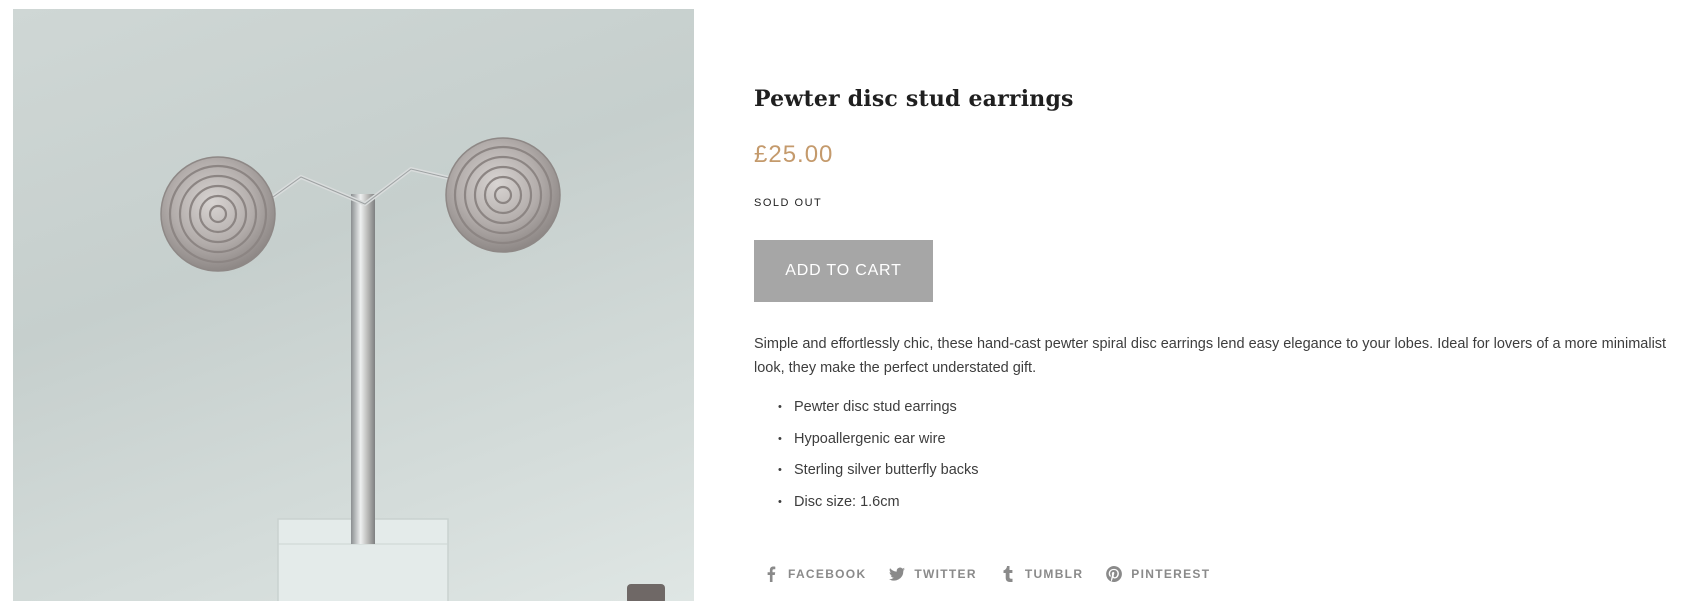 Image resolution: width=1702 pixels, height=601 pixels. Describe the element at coordinates (945, 574) in the screenshot. I see `share-label: TWITTER` at that location.